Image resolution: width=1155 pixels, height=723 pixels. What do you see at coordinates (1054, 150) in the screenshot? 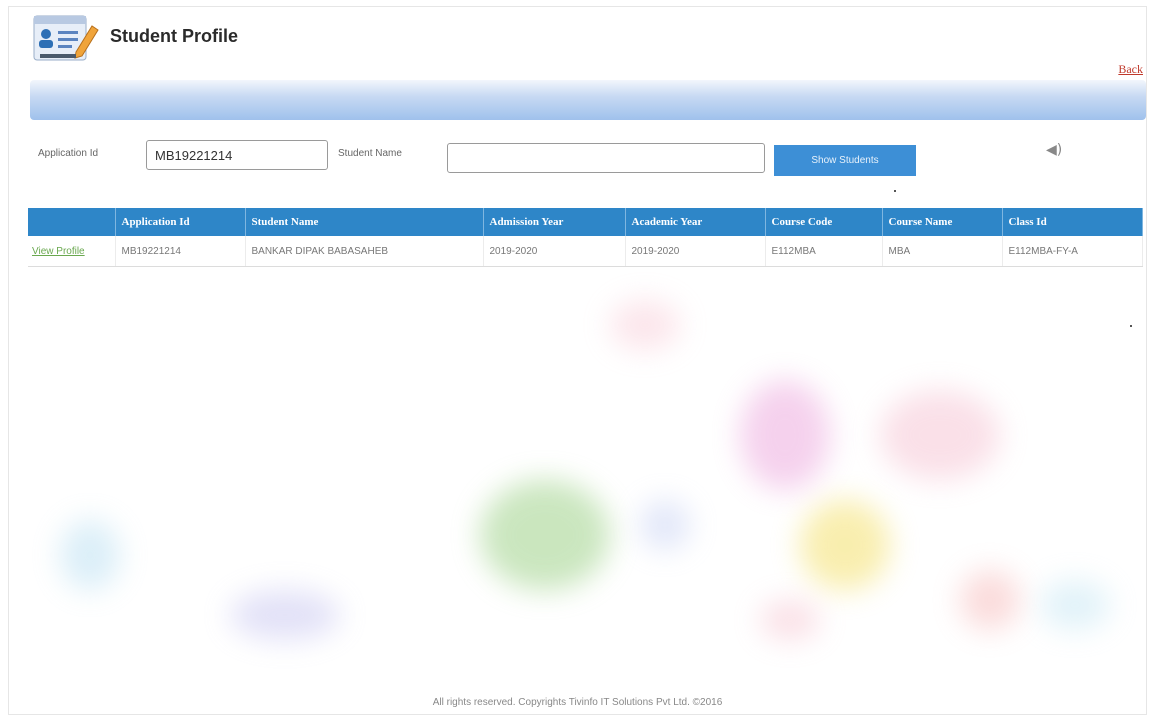
I see `speaker-icon: ◀)` at bounding box center [1054, 150].